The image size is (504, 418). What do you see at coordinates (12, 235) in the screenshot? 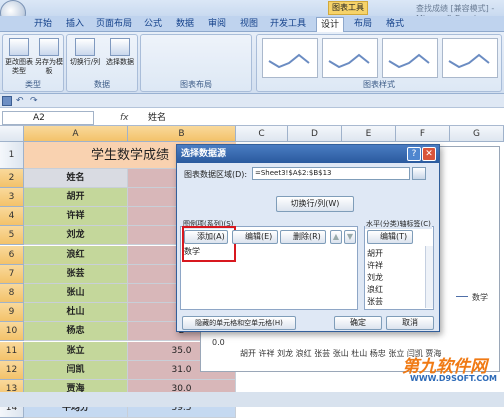
I see `row-header: 5` at bounding box center [12, 235].